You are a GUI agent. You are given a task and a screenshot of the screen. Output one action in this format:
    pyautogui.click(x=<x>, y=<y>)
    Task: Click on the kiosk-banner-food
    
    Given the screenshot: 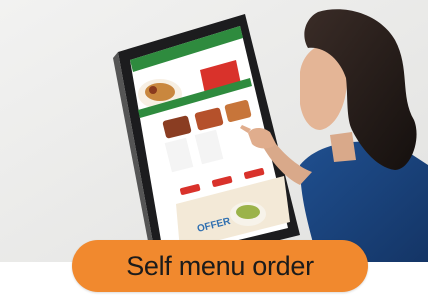 What is the action you would take?
    pyautogui.click(x=248, y=212)
    